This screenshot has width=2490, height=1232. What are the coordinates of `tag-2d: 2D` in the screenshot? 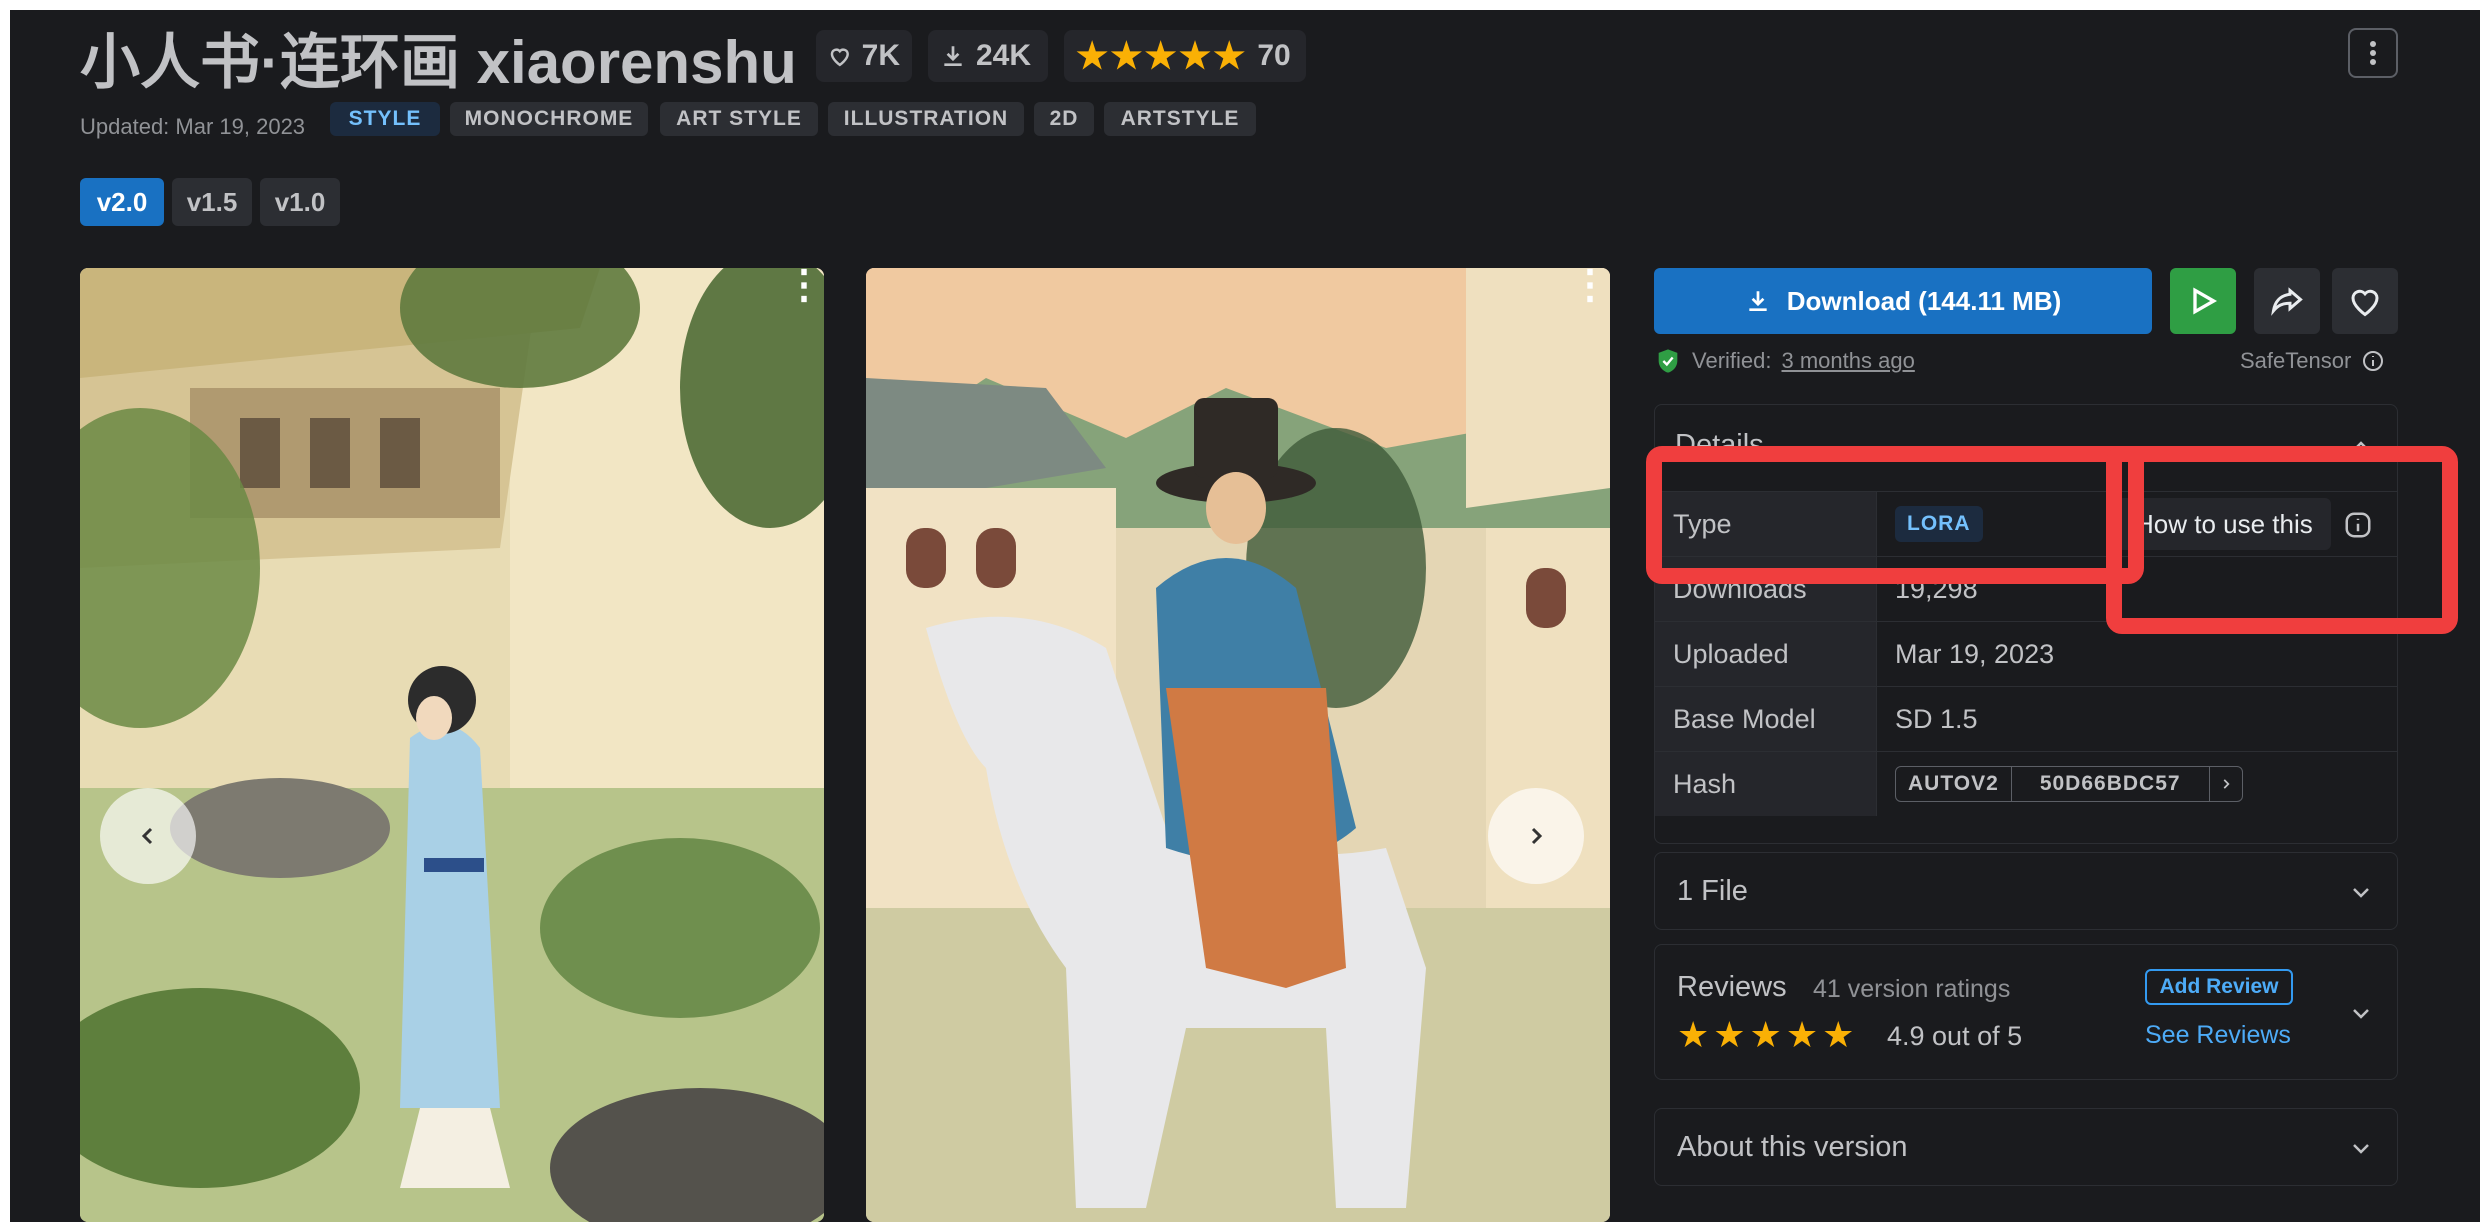 It's located at (1064, 119).